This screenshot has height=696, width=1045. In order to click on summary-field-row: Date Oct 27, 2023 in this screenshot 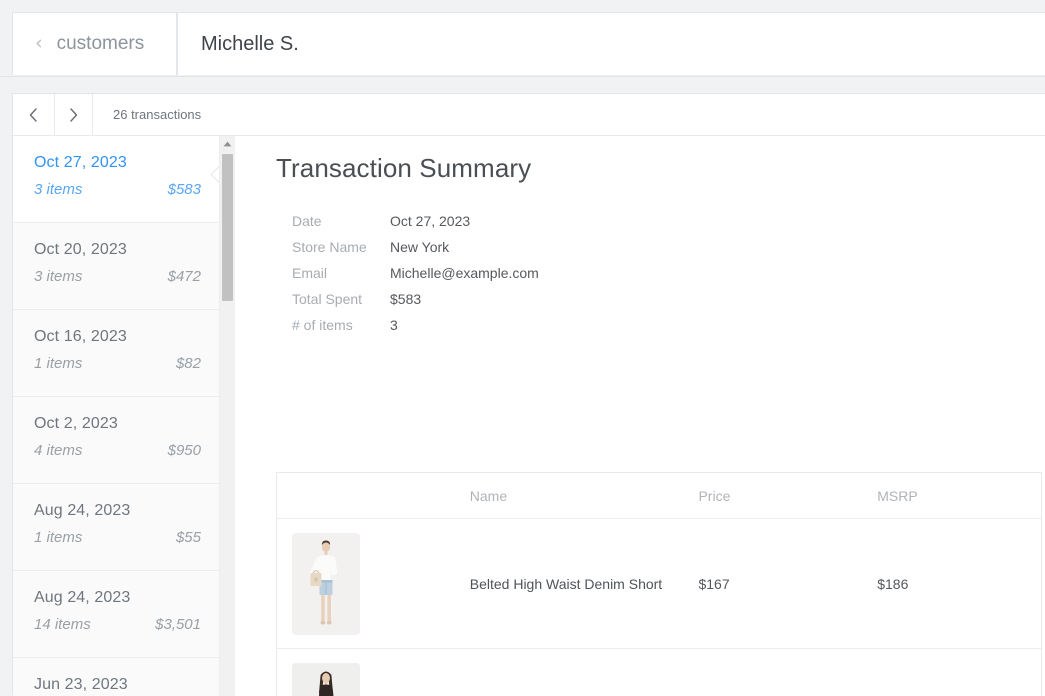, I will do `click(415, 227)`.